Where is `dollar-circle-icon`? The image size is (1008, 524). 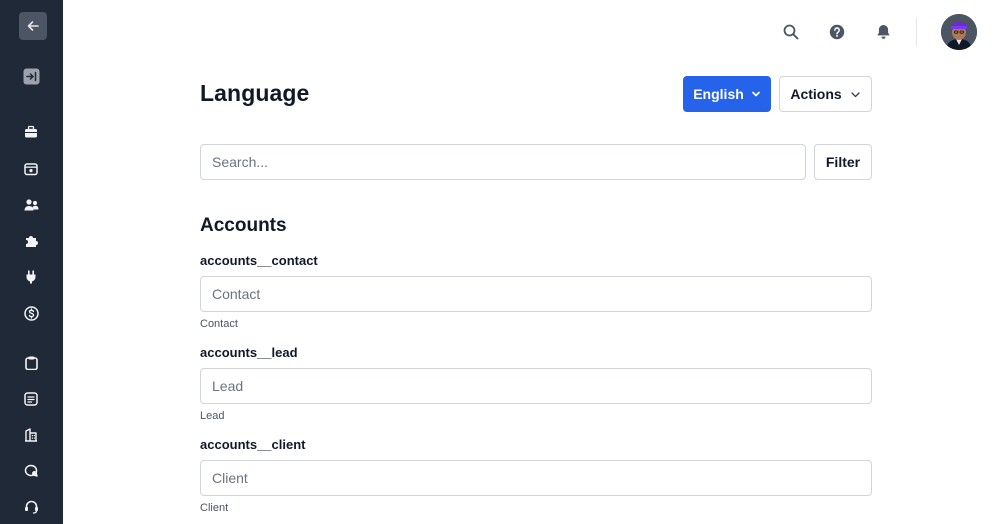
dollar-circle-icon is located at coordinates (31, 313).